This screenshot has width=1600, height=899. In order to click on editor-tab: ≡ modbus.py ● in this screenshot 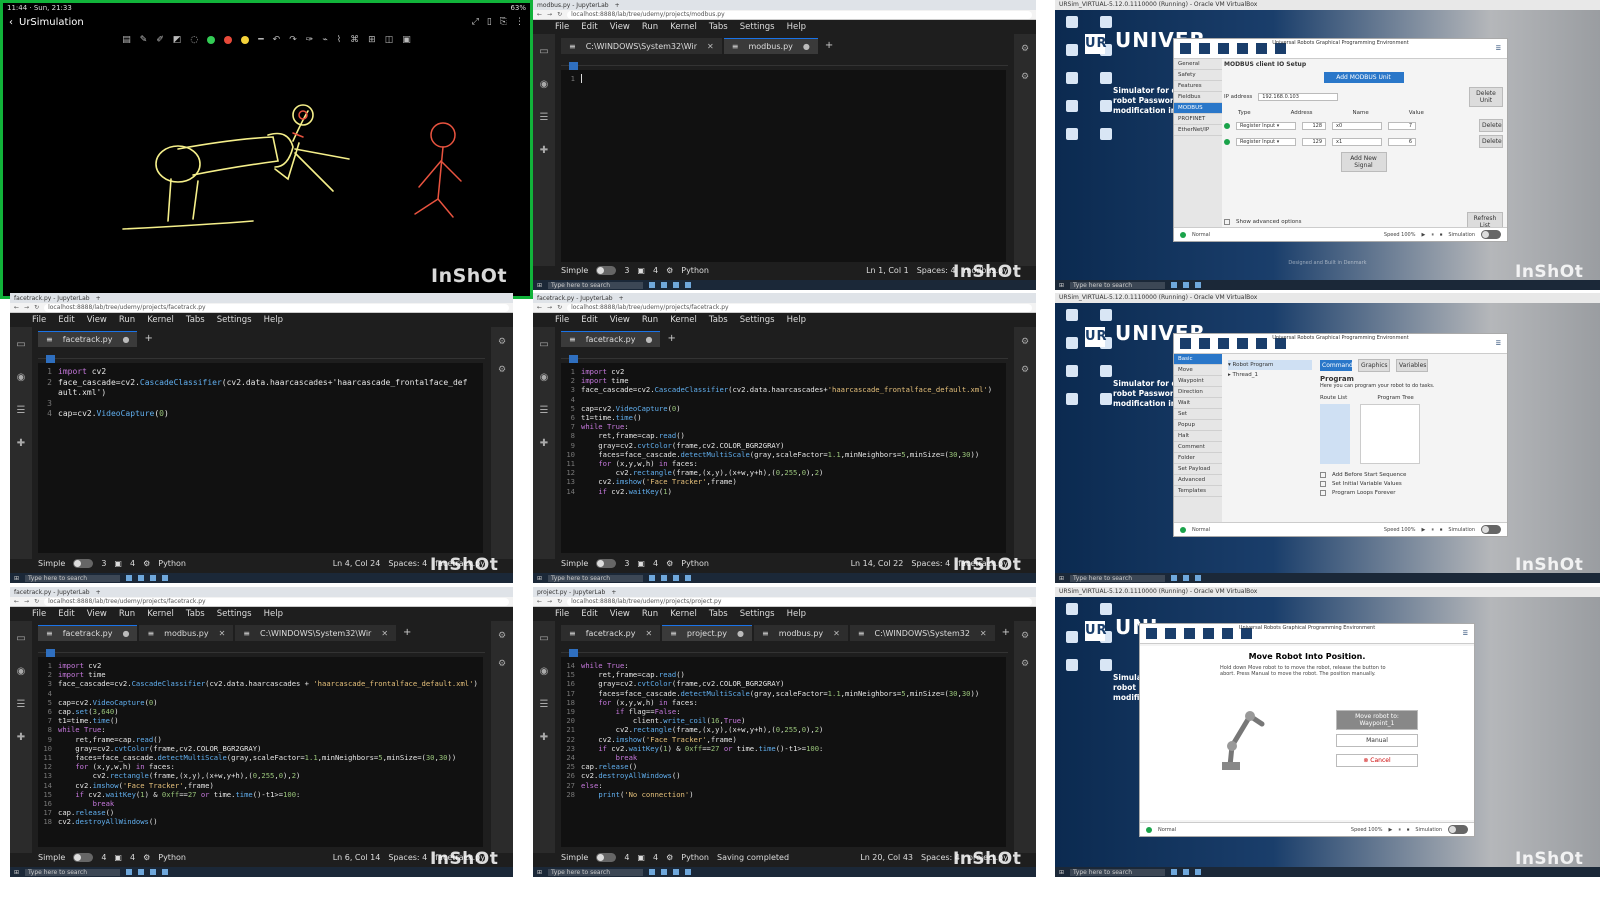, I will do `click(770, 46)`.